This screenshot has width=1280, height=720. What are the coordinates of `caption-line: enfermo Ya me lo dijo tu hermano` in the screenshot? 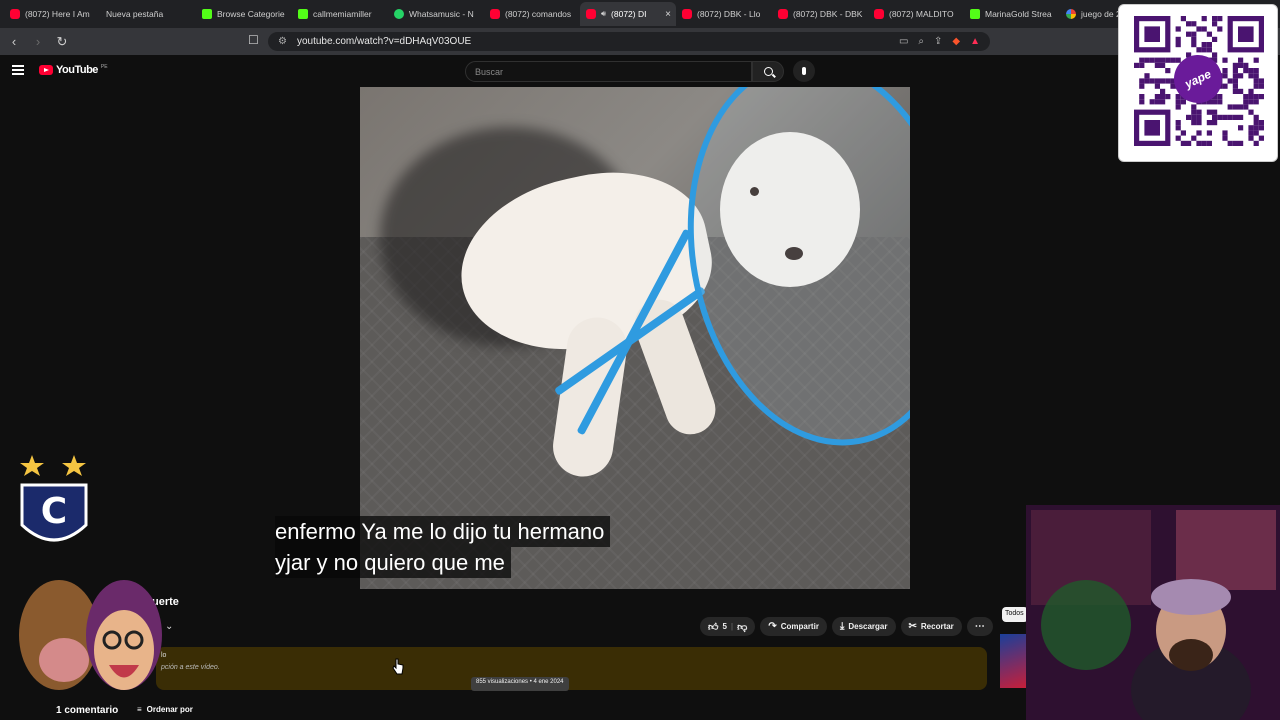 It's located at (443, 531).